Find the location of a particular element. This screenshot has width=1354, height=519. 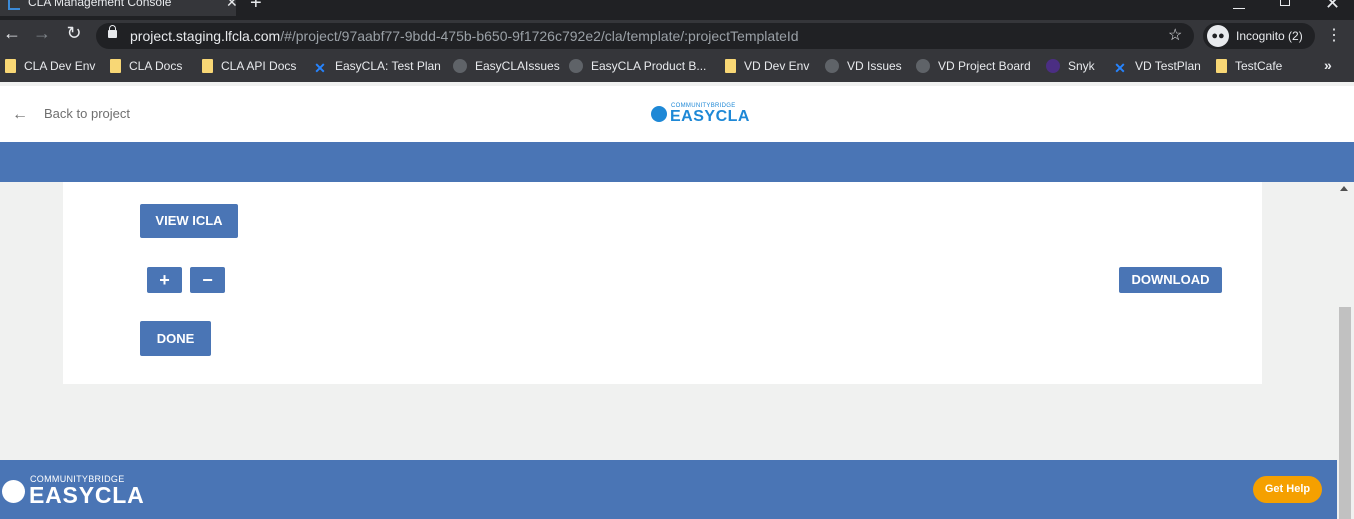

bookmark-item: TestCafe is located at coordinates (1249, 66).